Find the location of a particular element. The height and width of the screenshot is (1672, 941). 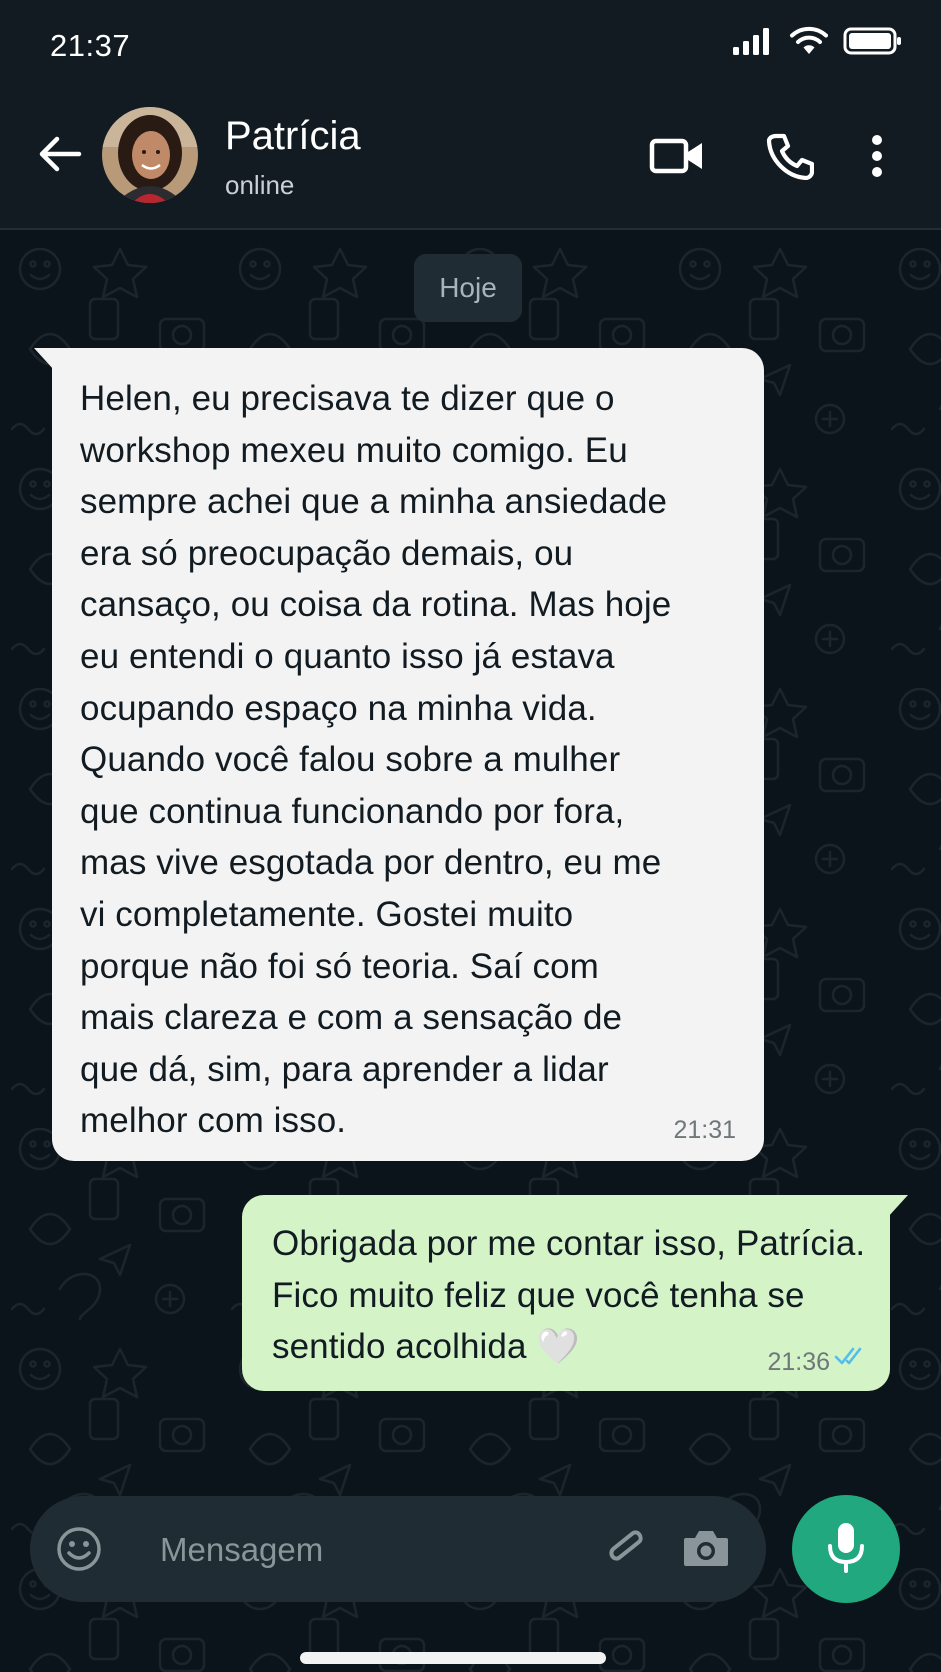

message-composer is located at coordinates (398, 1549).